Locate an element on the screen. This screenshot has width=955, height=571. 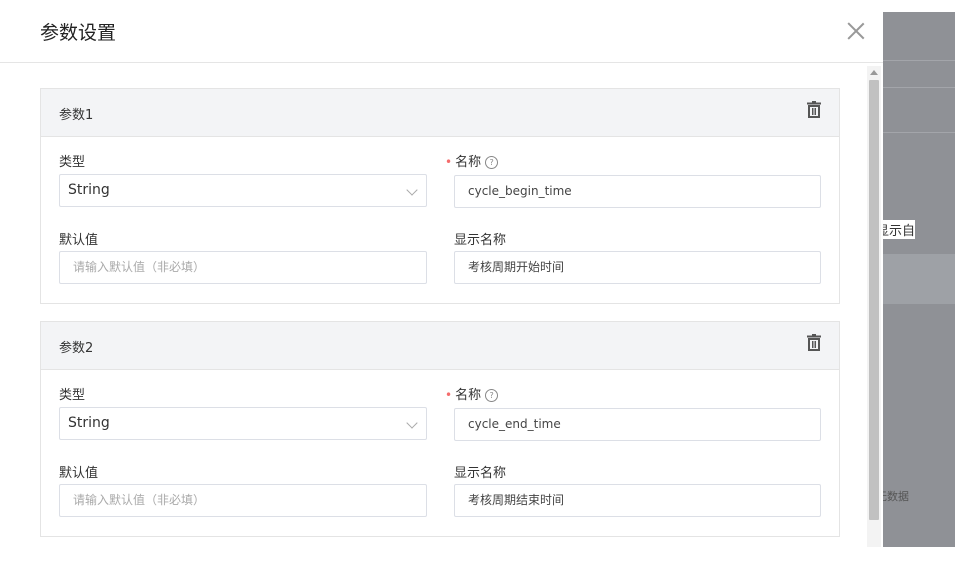
param-card-title: 参数2 is located at coordinates (76, 348).